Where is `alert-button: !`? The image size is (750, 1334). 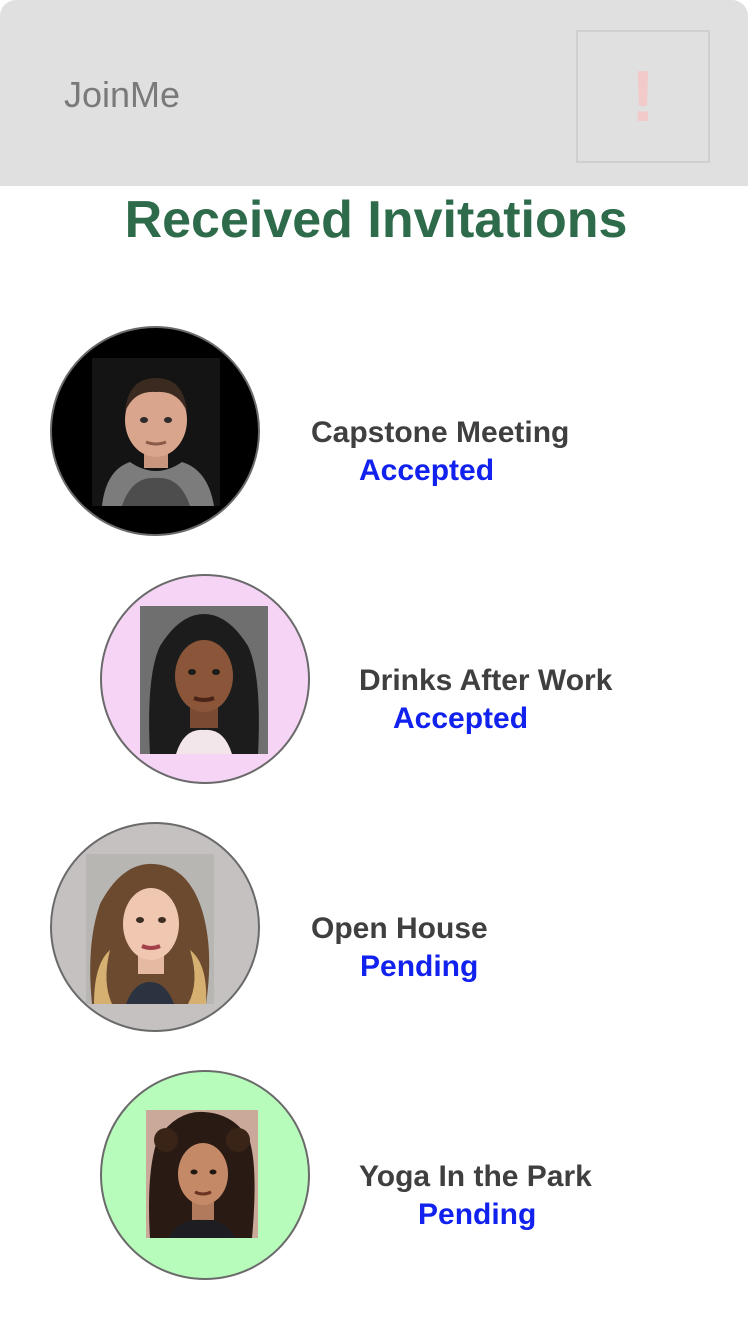 alert-button: ! is located at coordinates (643, 96).